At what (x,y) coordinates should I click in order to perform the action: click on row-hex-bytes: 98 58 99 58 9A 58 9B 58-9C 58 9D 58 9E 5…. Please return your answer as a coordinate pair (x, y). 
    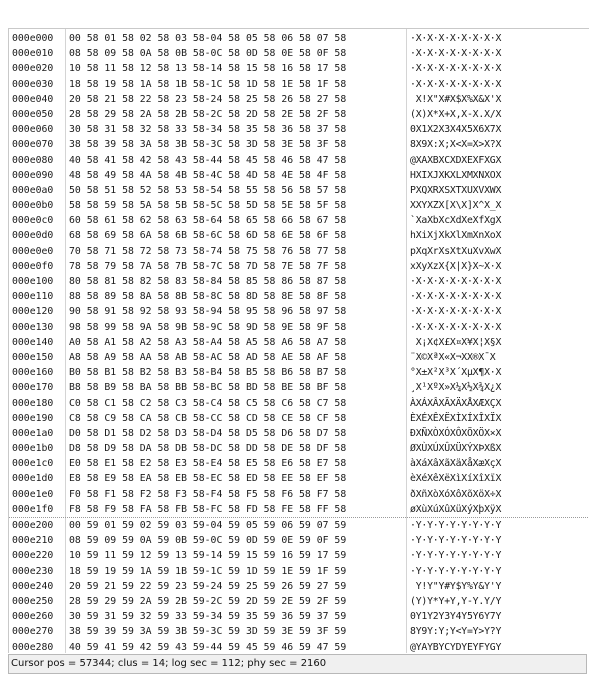
    Looking at the image, I should click on (207, 327).